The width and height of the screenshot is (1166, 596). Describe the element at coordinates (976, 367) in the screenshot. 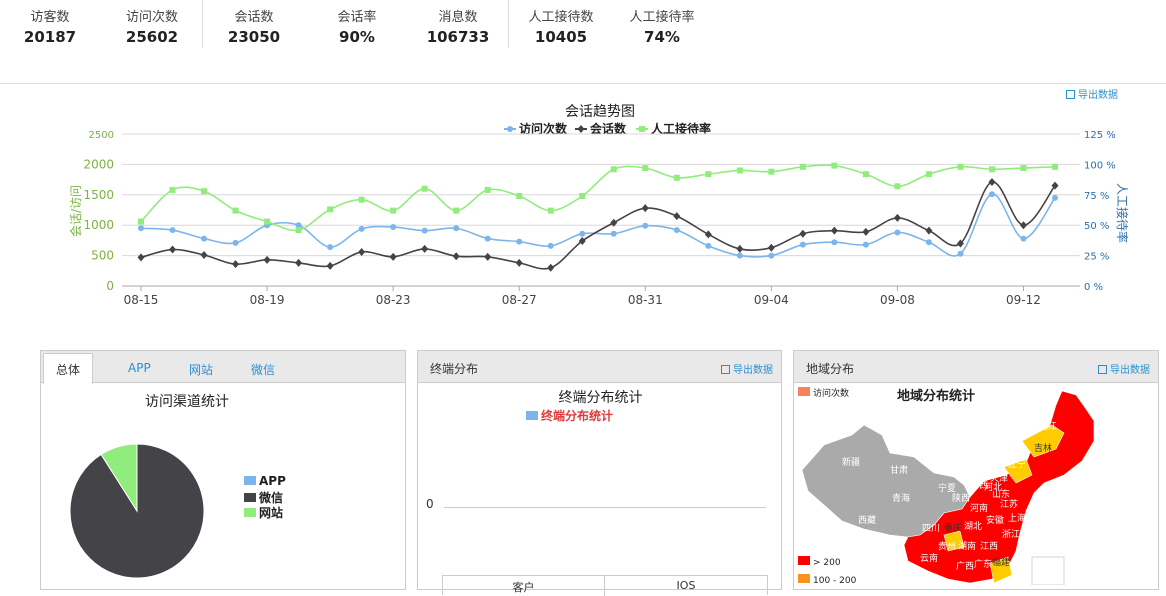

I see `panel-header: 地域分布 导出数据` at that location.